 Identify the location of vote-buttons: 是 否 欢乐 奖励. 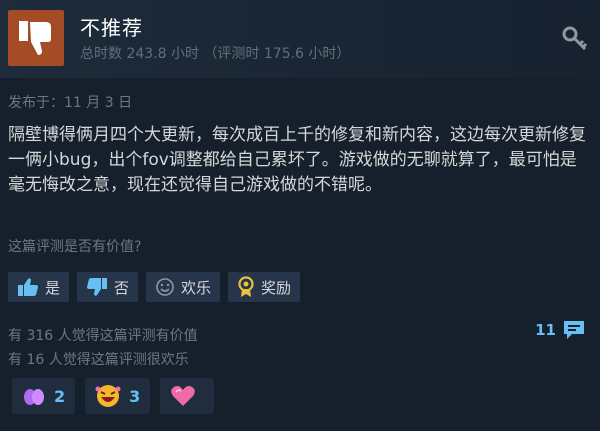
(154, 287).